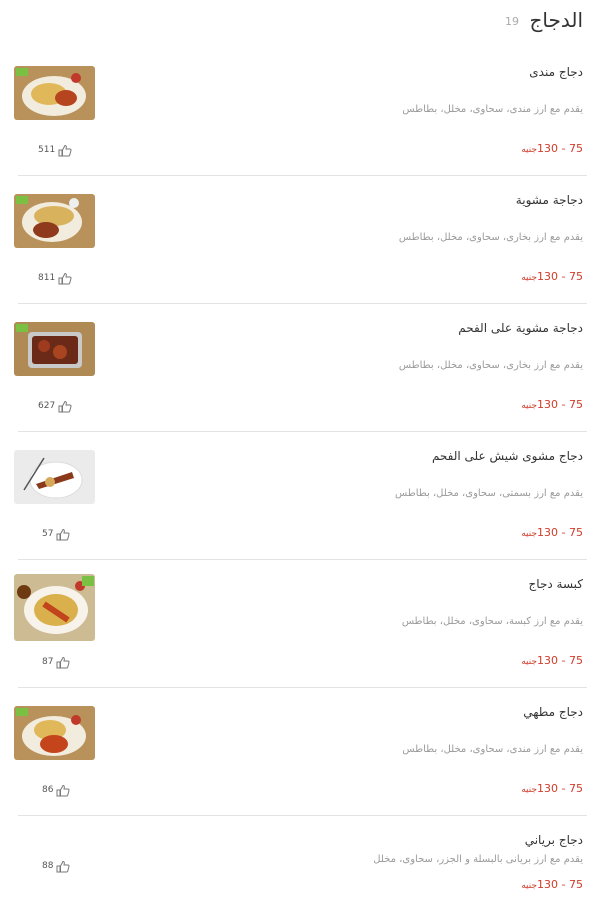 This screenshot has width=597, height=911. Describe the element at coordinates (47, 278) in the screenshot. I see `like-count: 811` at that location.